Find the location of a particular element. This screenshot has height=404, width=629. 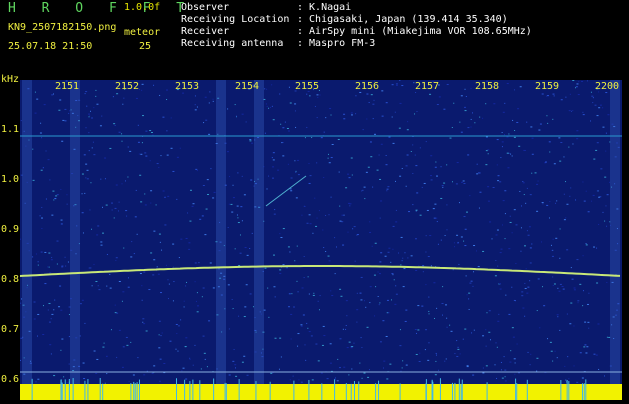

x-tick-label: 2158 is located at coordinates (487, 86).